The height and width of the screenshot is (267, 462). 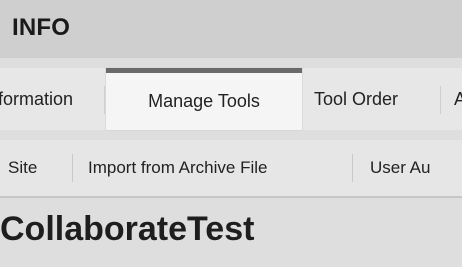 I want to click on tab-information: formation, so click(x=36, y=99).